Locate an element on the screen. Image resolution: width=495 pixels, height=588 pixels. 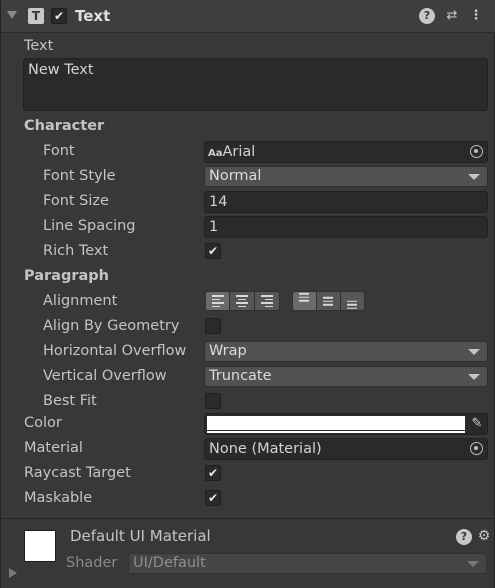
material-label: Material is located at coordinates (53, 448).